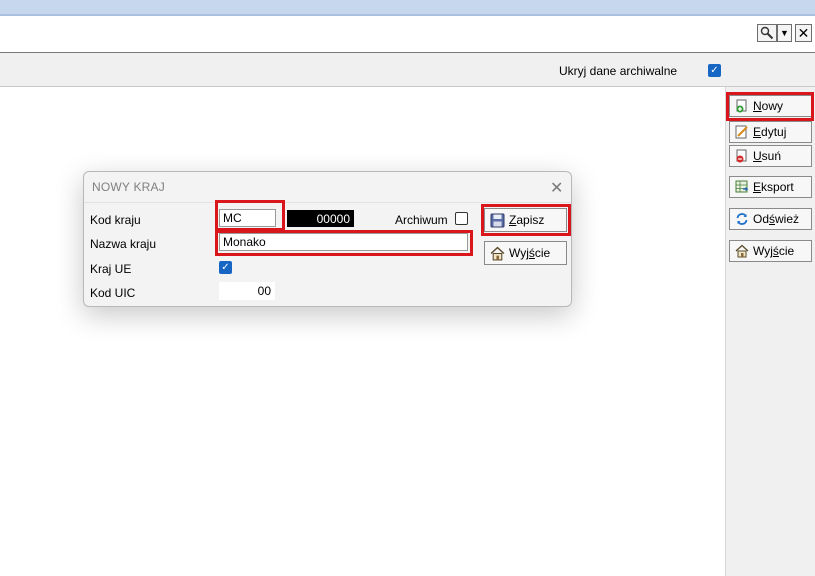  What do you see at coordinates (773, 187) in the screenshot?
I see `export-button-label: Eksport` at bounding box center [773, 187].